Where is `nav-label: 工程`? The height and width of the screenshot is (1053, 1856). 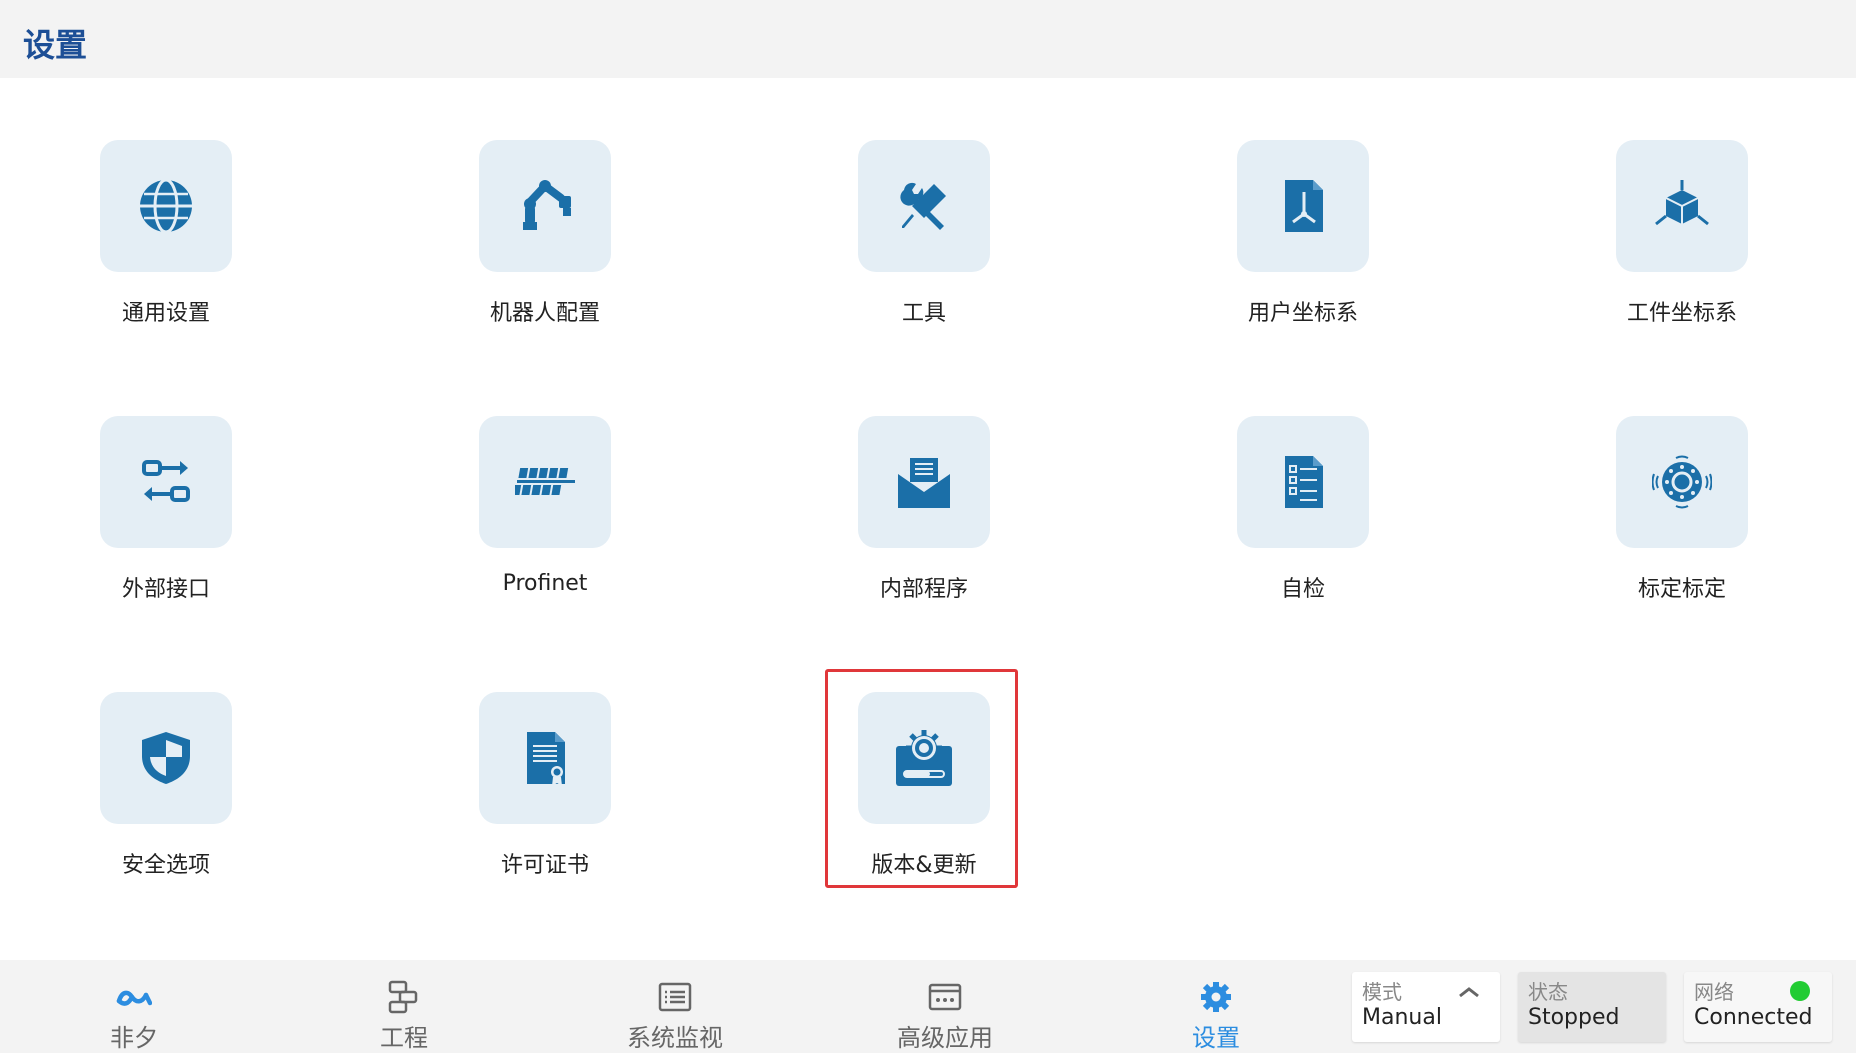
nav-label: 工程 is located at coordinates (404, 1038).